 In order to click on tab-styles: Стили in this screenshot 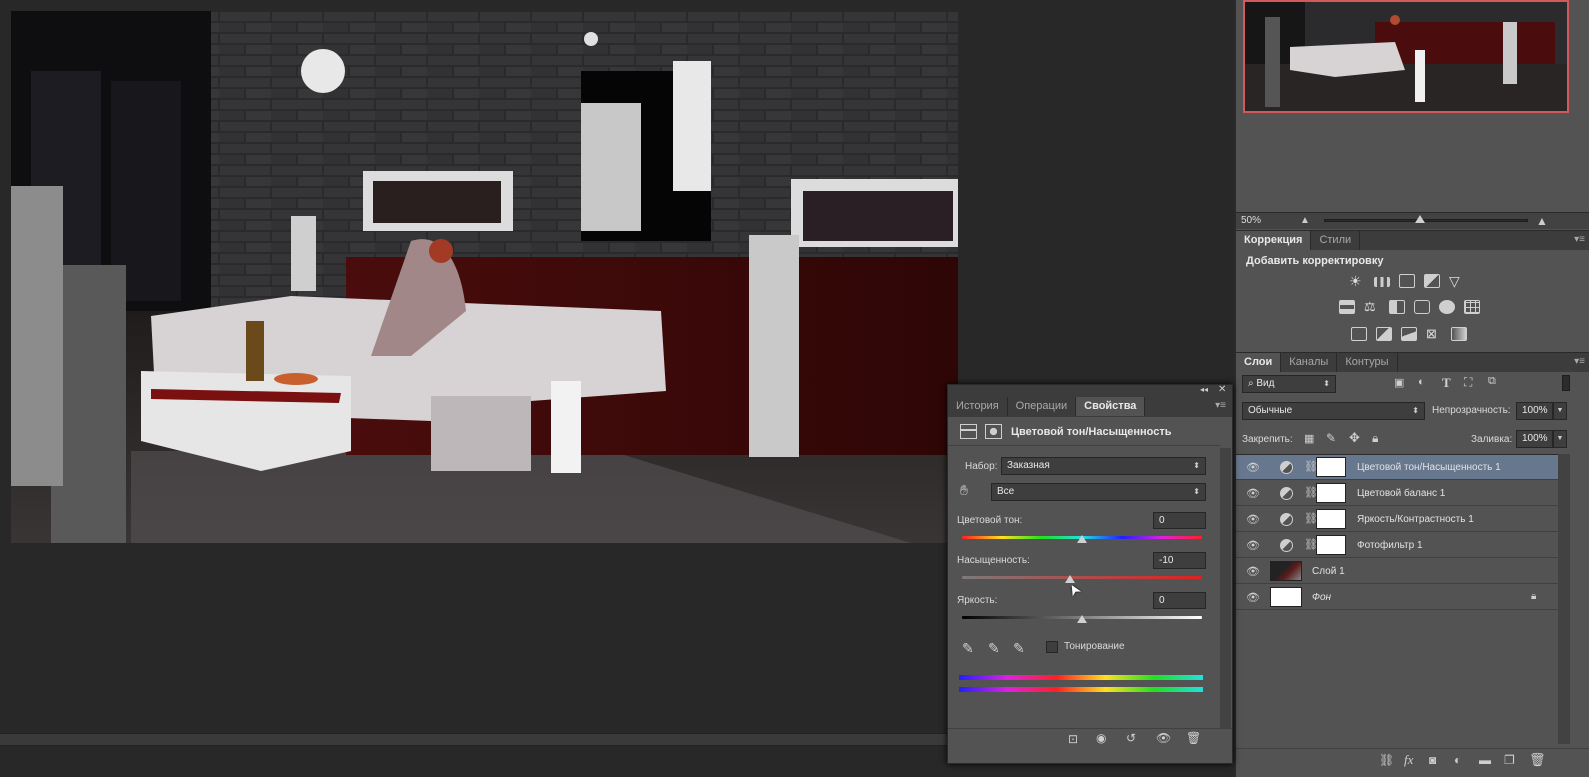, I will do `click(1336, 240)`.